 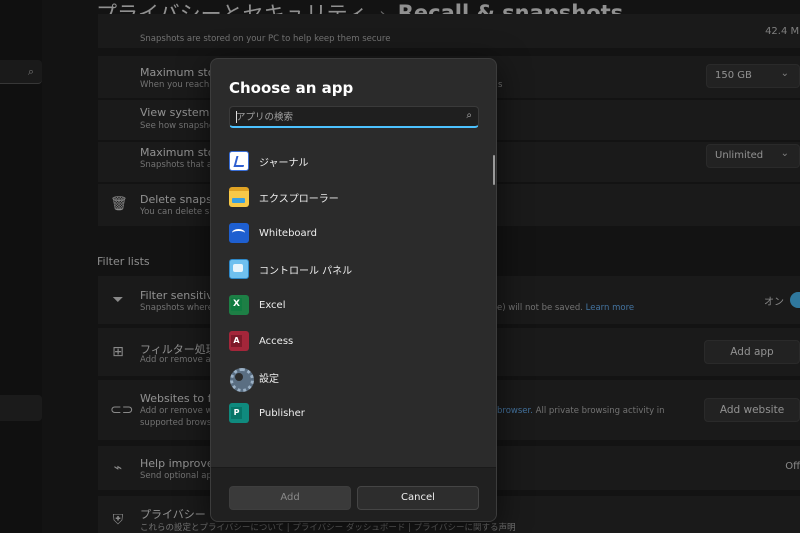 I want to click on dialog-title: Choose an app, so click(x=291, y=88).